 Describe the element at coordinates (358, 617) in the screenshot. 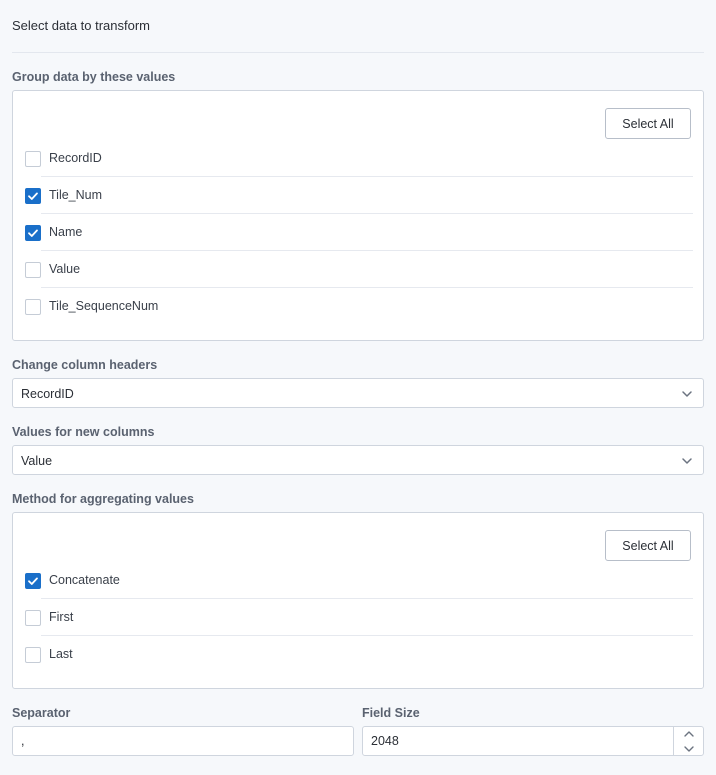

I see `aggregation-item-first: First` at that location.